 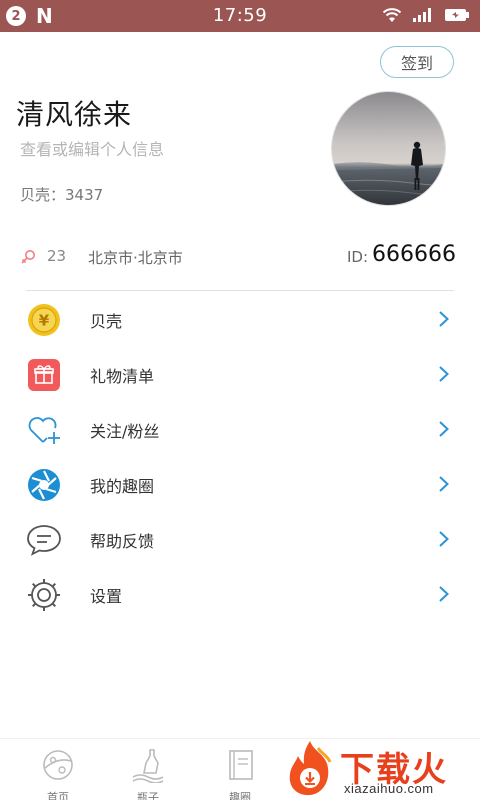 What do you see at coordinates (148, 795) in the screenshot?
I see `nav-label-bottle: 瓶子` at bounding box center [148, 795].